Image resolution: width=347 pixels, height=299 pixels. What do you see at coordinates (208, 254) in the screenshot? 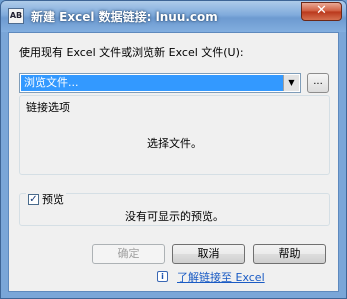
I see `cancel-button: 取消` at bounding box center [208, 254].